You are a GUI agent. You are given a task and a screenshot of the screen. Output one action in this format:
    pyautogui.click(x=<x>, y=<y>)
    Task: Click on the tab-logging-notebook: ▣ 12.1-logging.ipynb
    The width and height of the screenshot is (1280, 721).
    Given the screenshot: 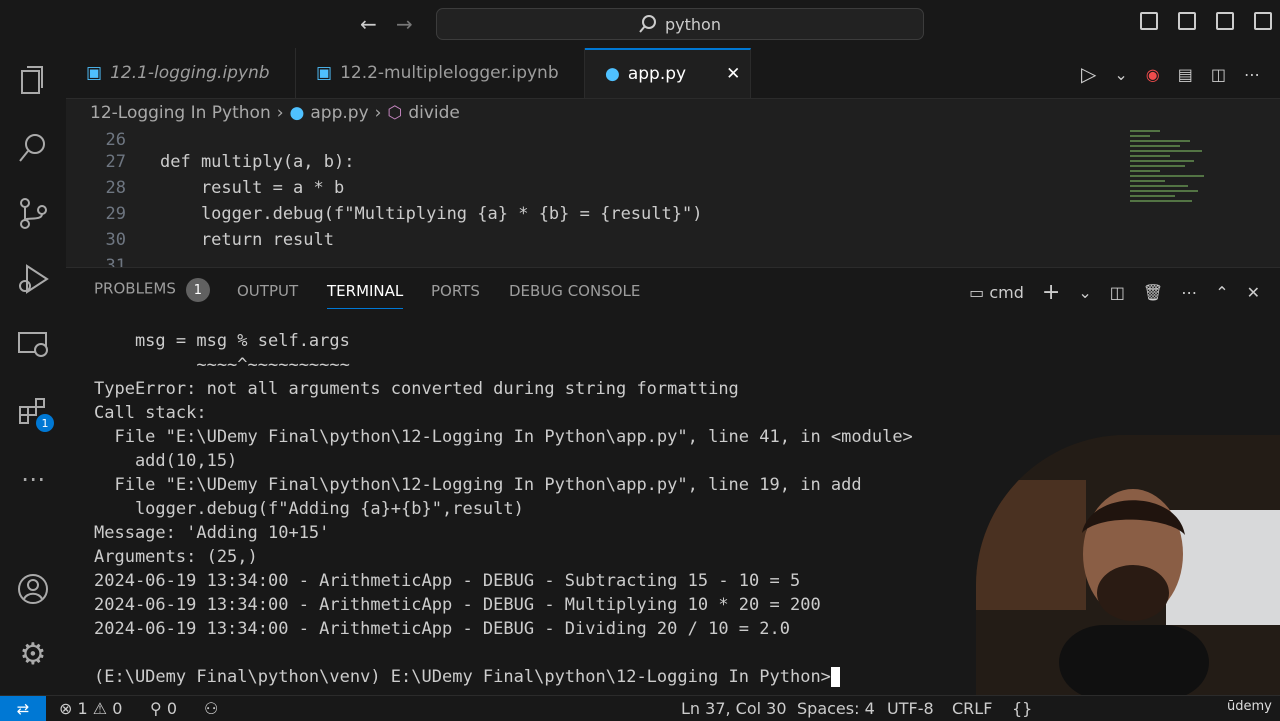 What is the action you would take?
    pyautogui.click(x=181, y=73)
    